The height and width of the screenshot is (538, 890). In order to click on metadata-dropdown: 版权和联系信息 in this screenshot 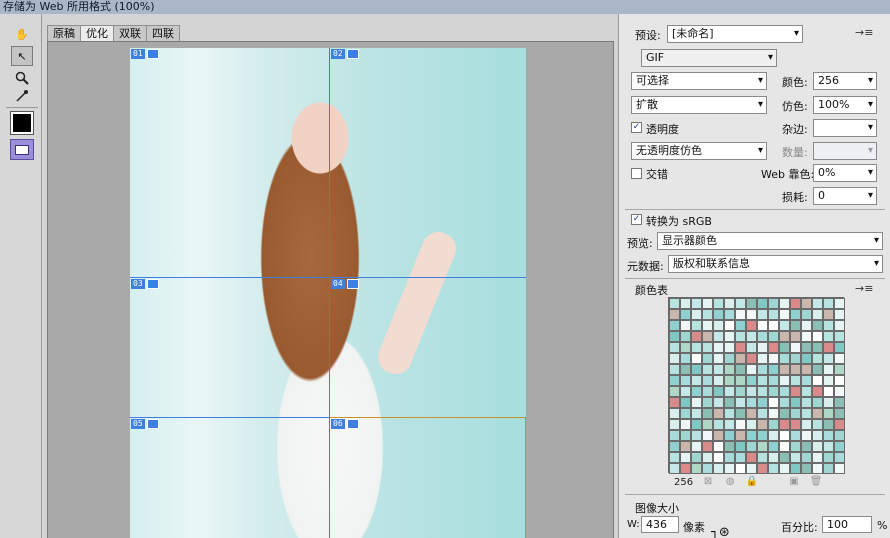, I will do `click(775, 264)`.